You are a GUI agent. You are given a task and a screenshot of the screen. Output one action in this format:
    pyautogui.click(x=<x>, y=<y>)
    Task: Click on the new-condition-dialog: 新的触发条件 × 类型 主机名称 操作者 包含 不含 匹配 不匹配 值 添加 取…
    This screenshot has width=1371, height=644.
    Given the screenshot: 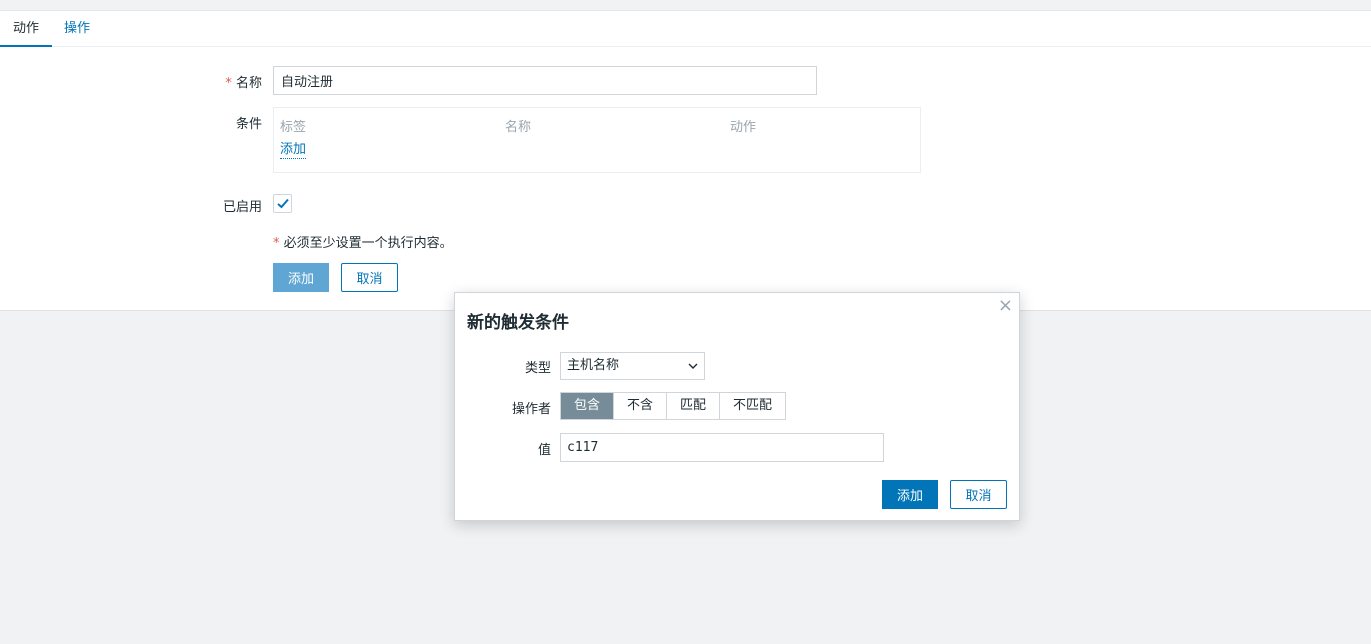 What is the action you would take?
    pyautogui.click(x=737, y=406)
    